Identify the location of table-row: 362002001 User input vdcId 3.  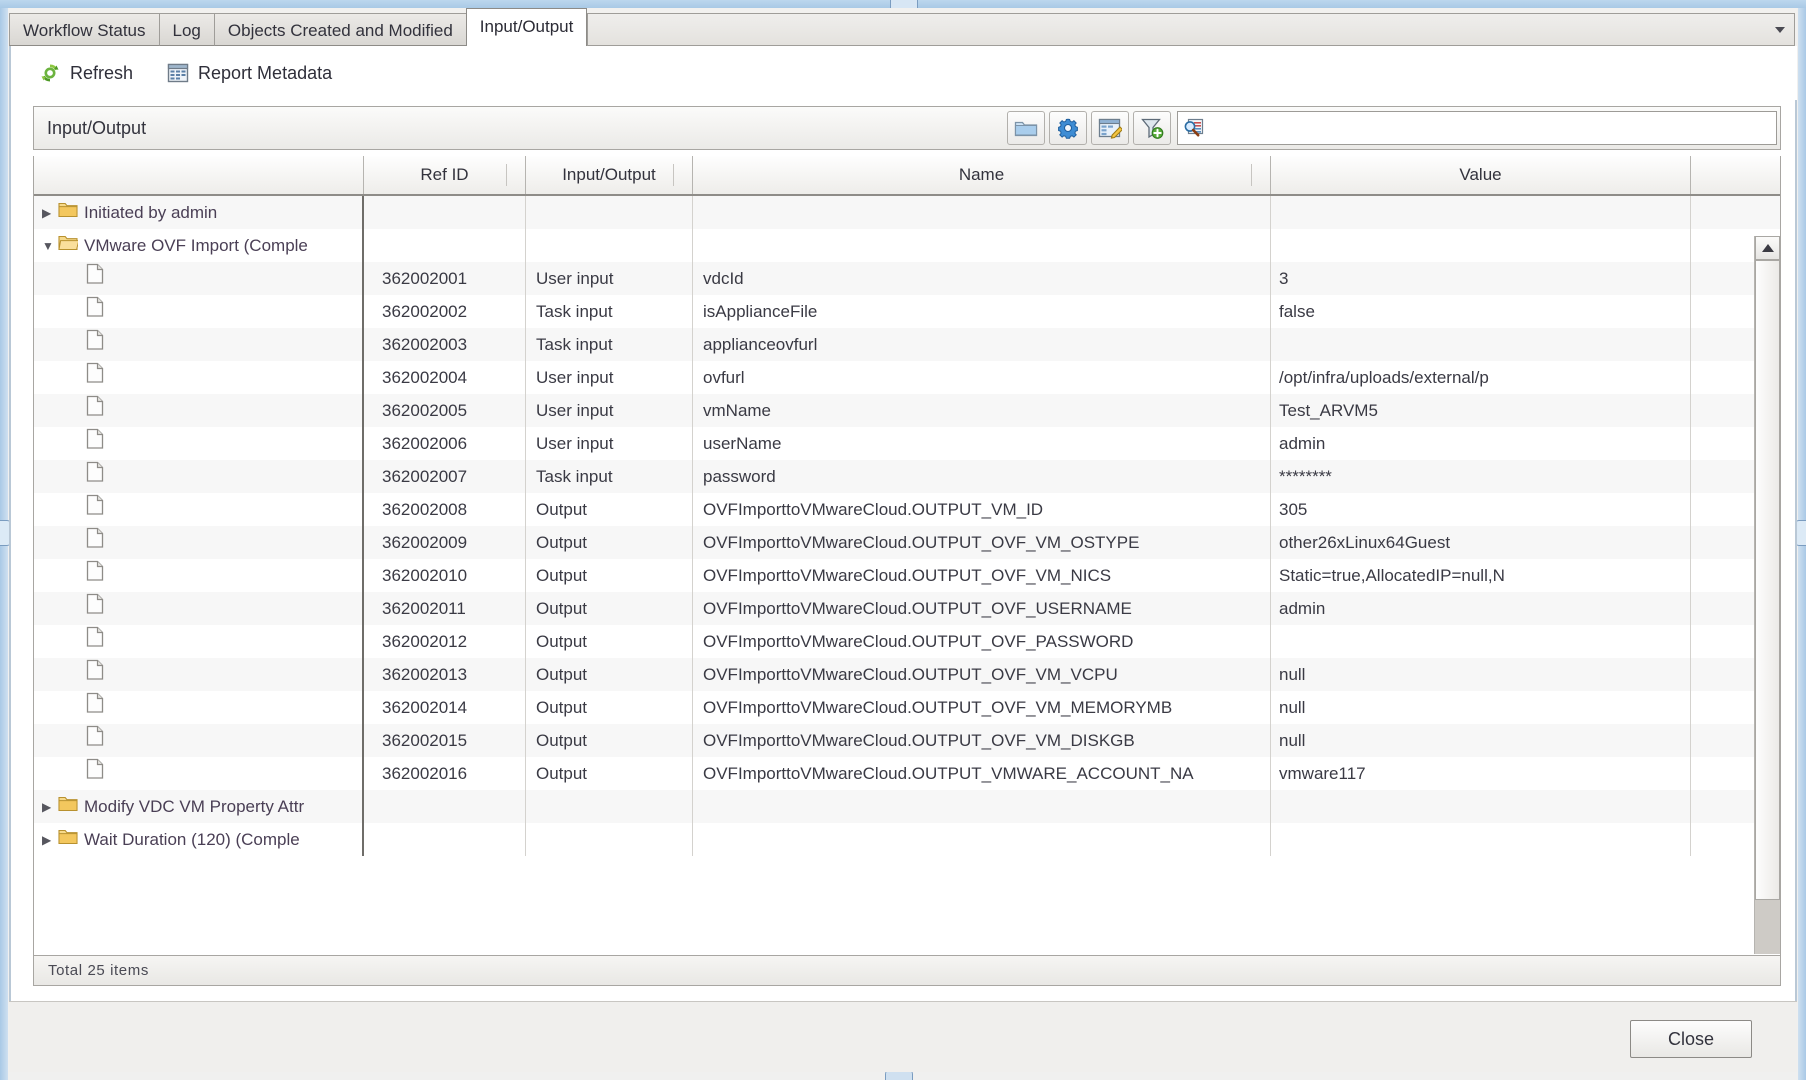
(907, 278).